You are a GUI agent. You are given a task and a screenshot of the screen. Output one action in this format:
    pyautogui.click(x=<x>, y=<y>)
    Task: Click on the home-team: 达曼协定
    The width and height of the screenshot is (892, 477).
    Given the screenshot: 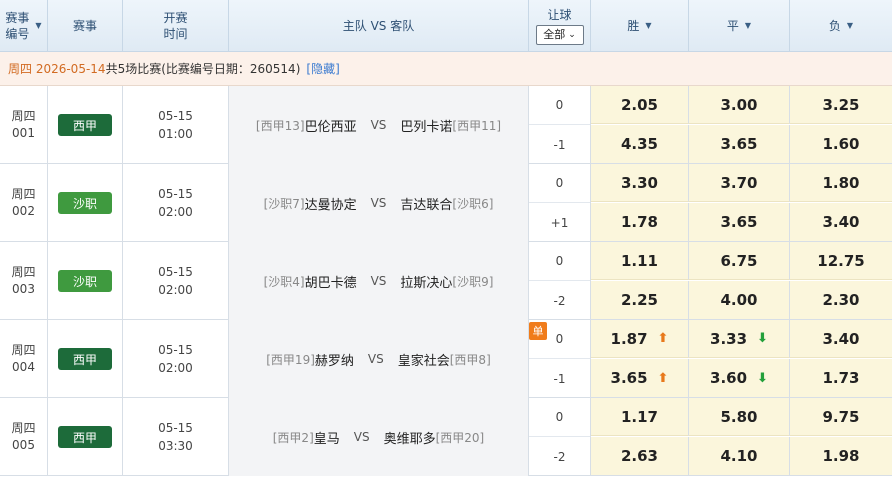 What is the action you would take?
    pyautogui.click(x=331, y=203)
    